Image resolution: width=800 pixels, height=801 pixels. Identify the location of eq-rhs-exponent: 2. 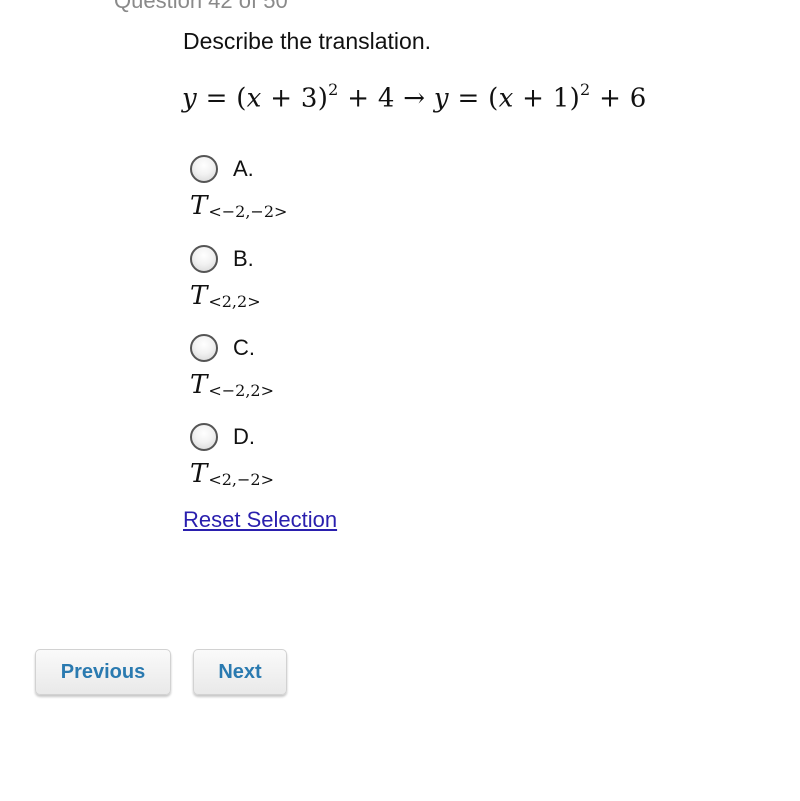
(585, 89).